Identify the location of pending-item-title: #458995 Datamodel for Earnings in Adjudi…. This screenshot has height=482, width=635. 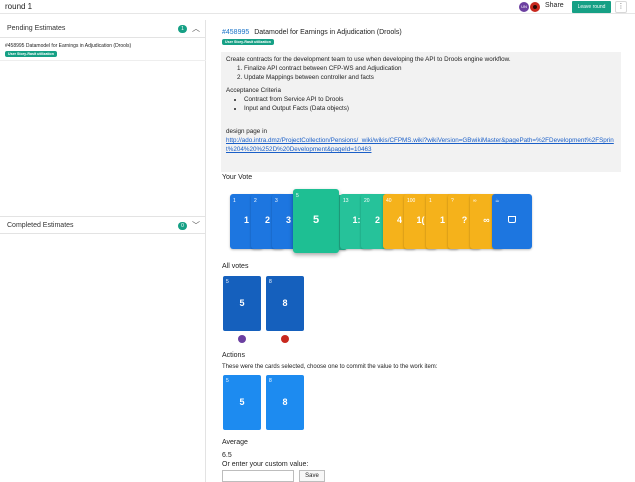
(68, 46).